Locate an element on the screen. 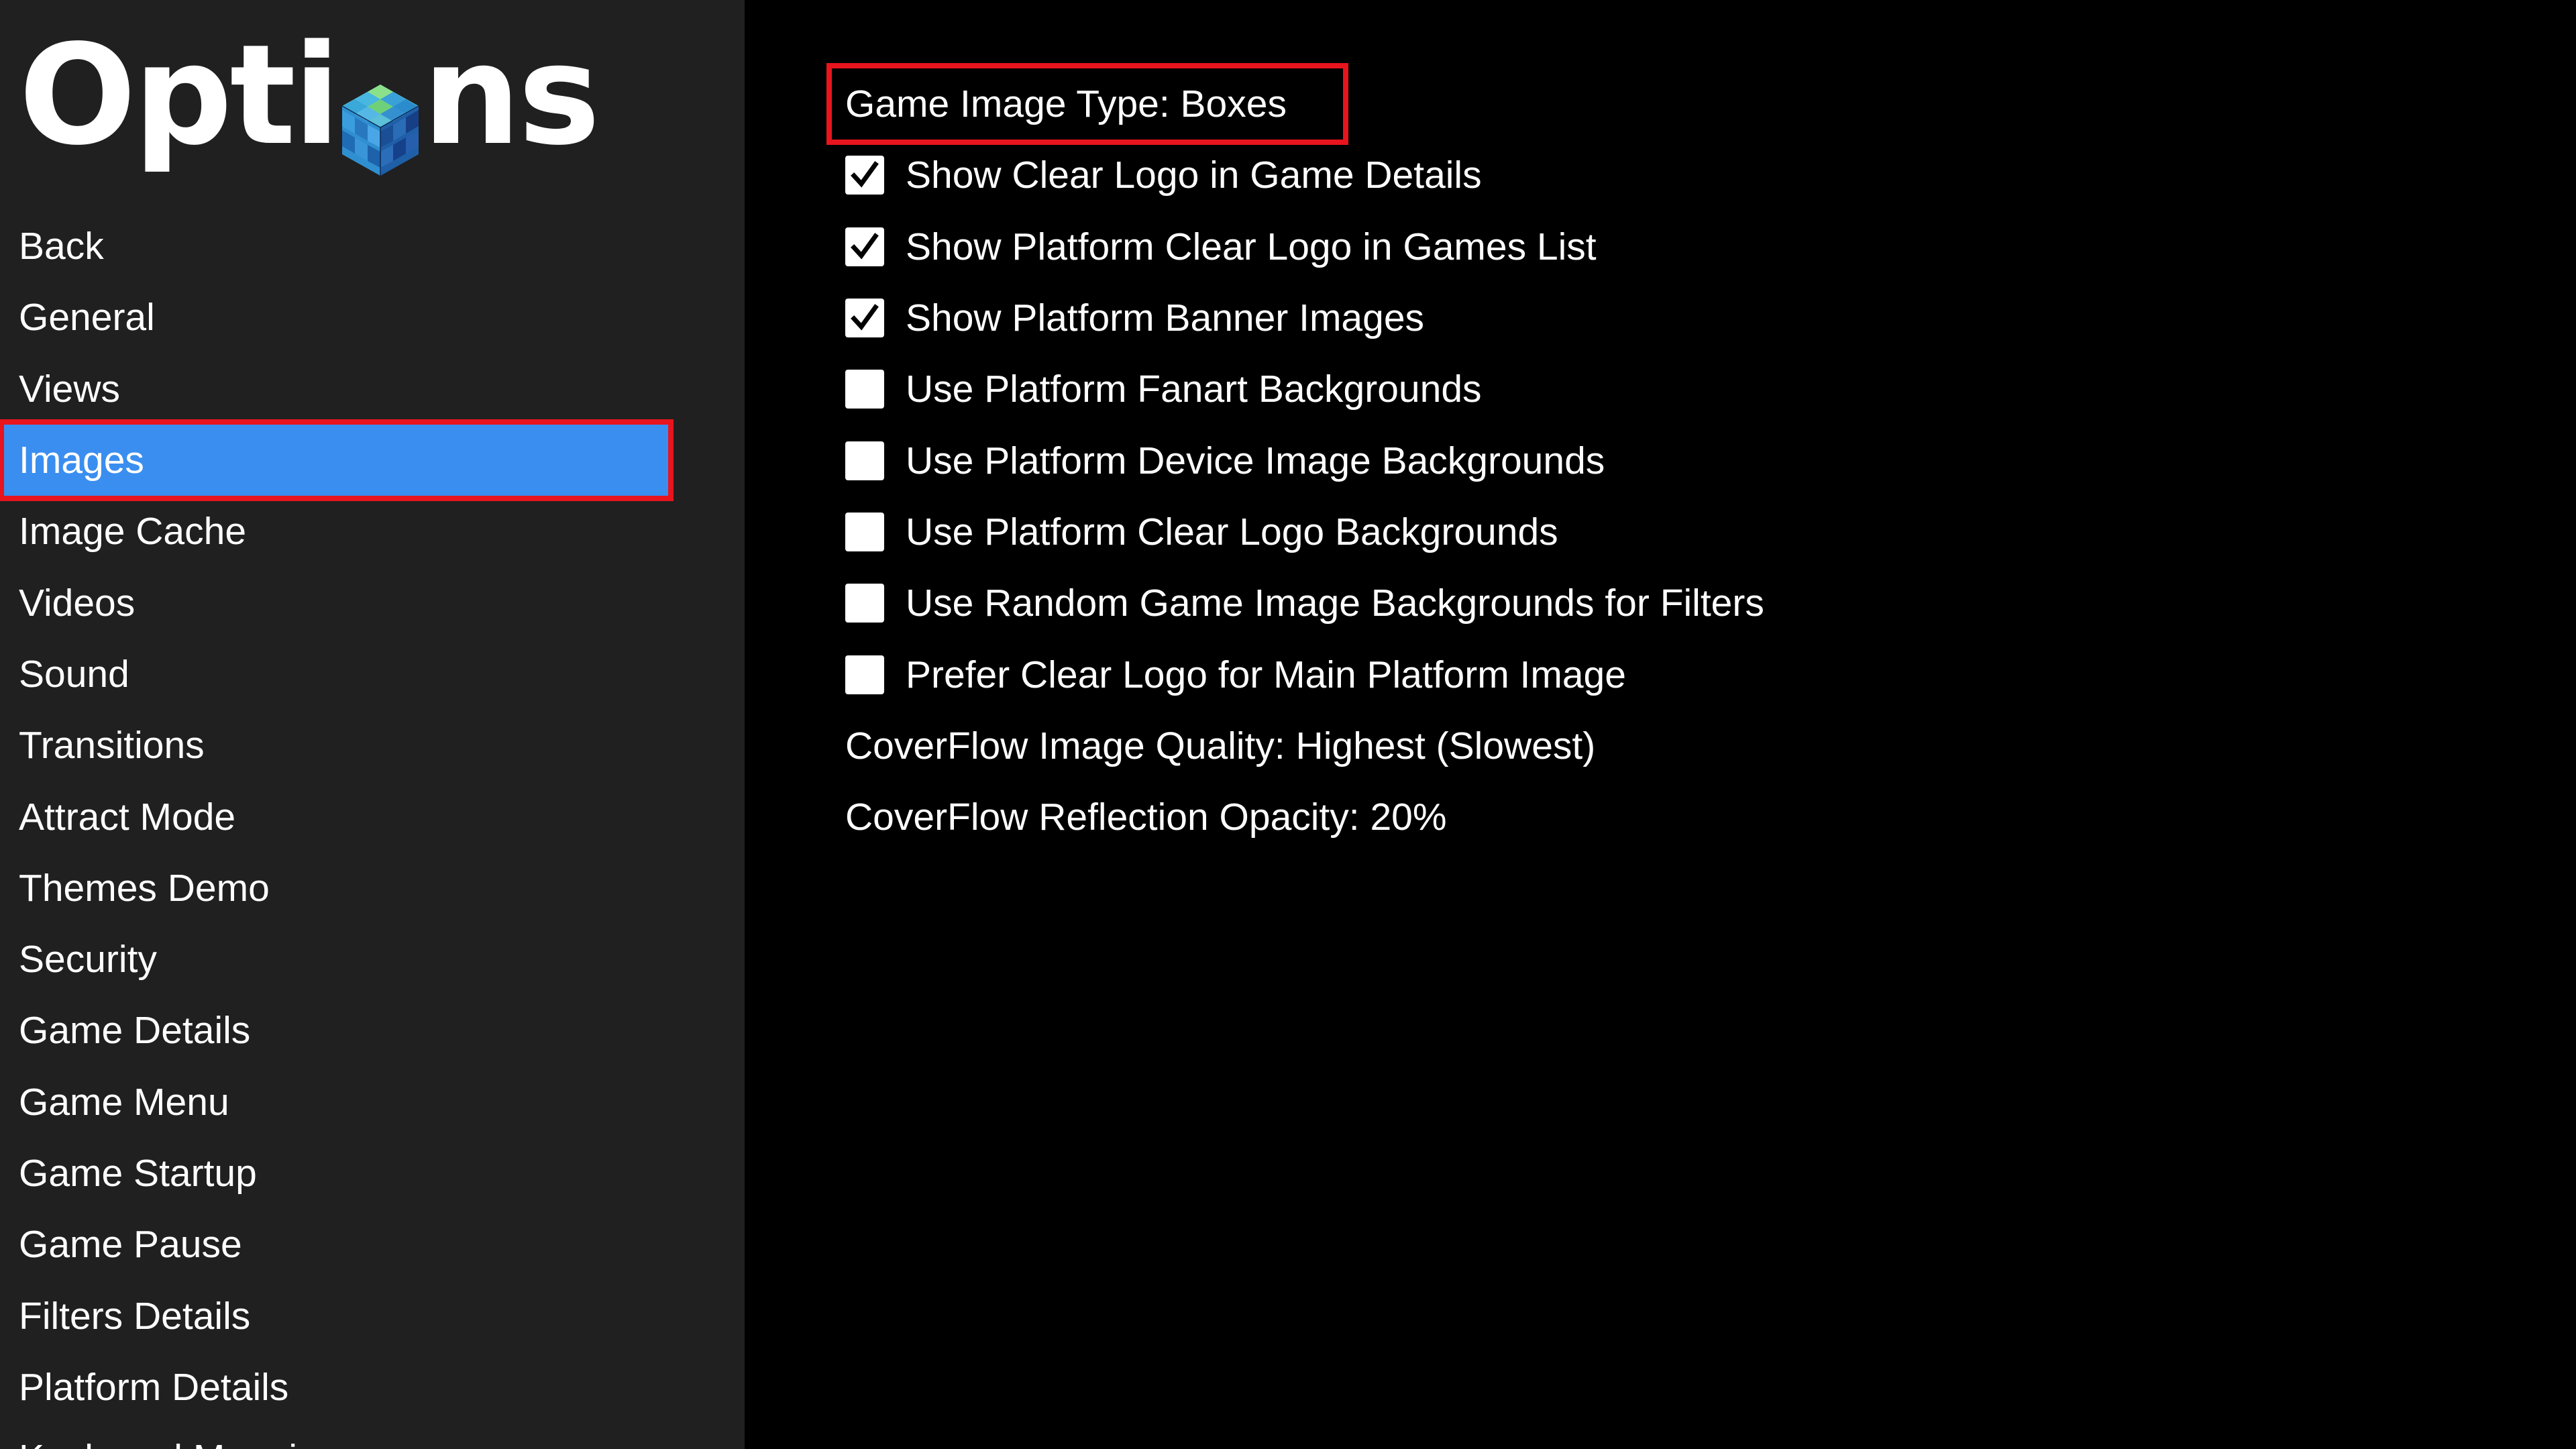  sidebar-item-themes-demo: Themes Demo is located at coordinates (372, 888).